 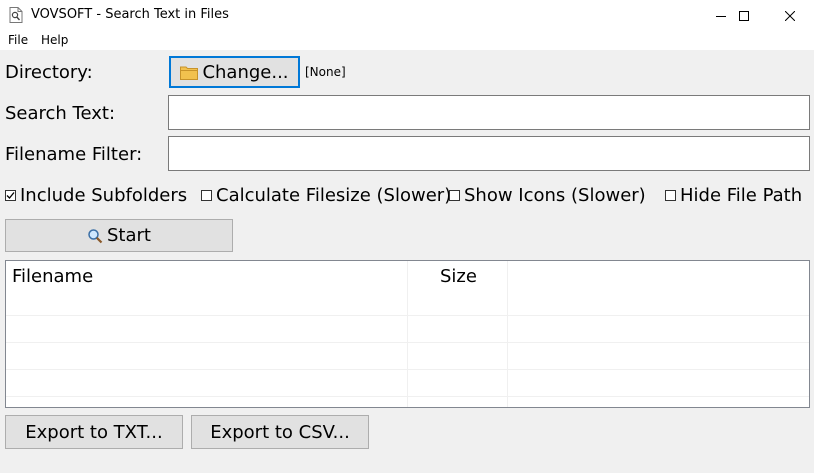 What do you see at coordinates (18, 40) in the screenshot?
I see `menu-file: File` at bounding box center [18, 40].